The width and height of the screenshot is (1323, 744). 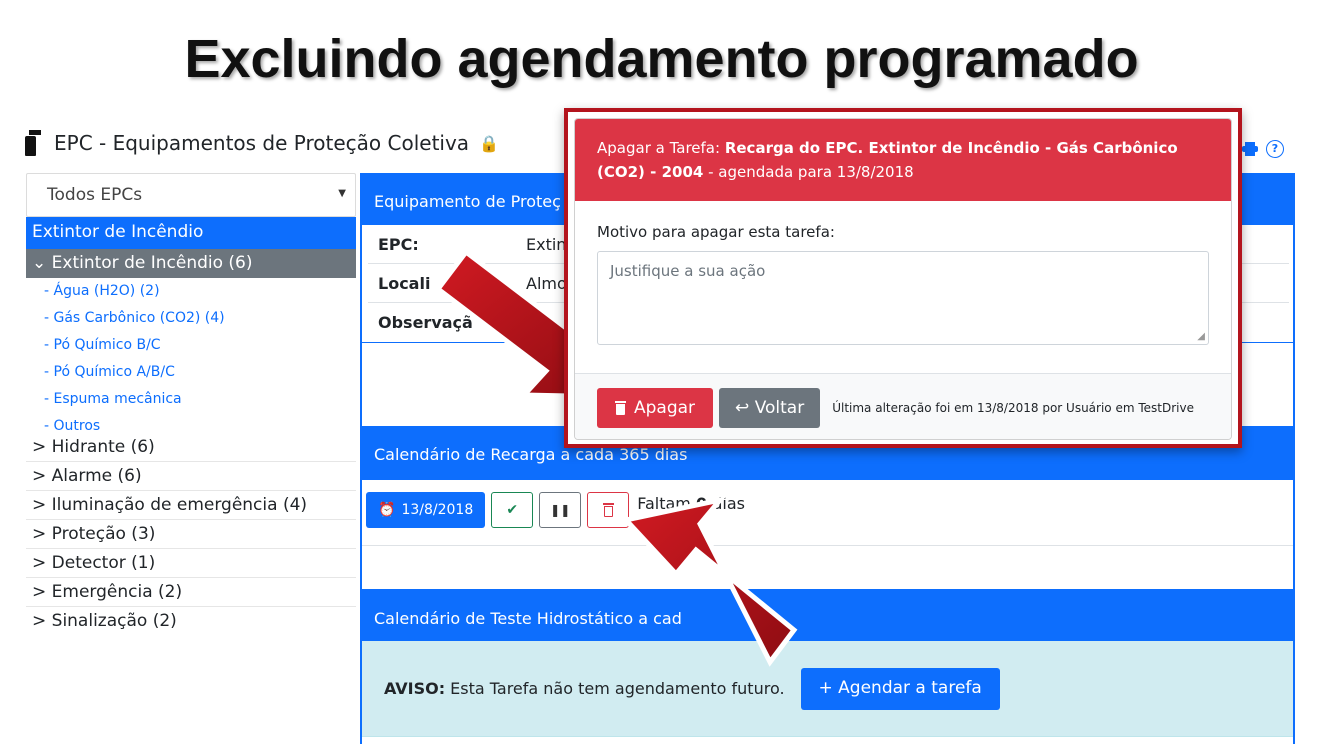 I want to click on confirm-delete-button: Apagar, so click(x=655, y=407).